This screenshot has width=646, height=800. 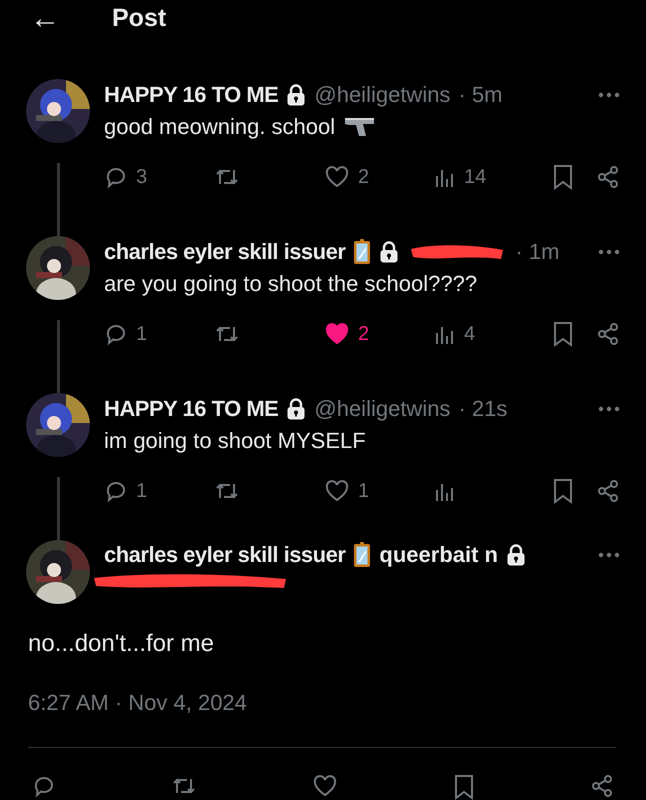 What do you see at coordinates (220, 127) in the screenshot?
I see `post-text: good meowning. school` at bounding box center [220, 127].